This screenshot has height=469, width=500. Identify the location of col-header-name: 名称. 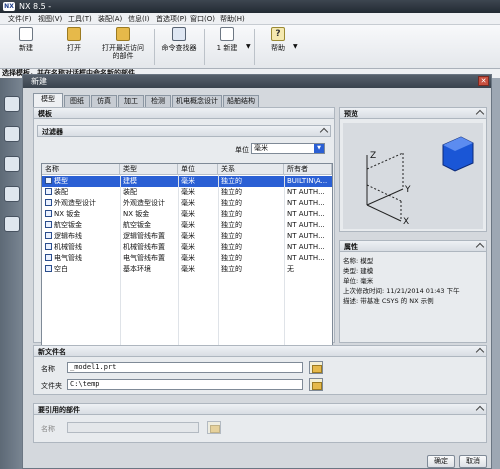
(81, 169).